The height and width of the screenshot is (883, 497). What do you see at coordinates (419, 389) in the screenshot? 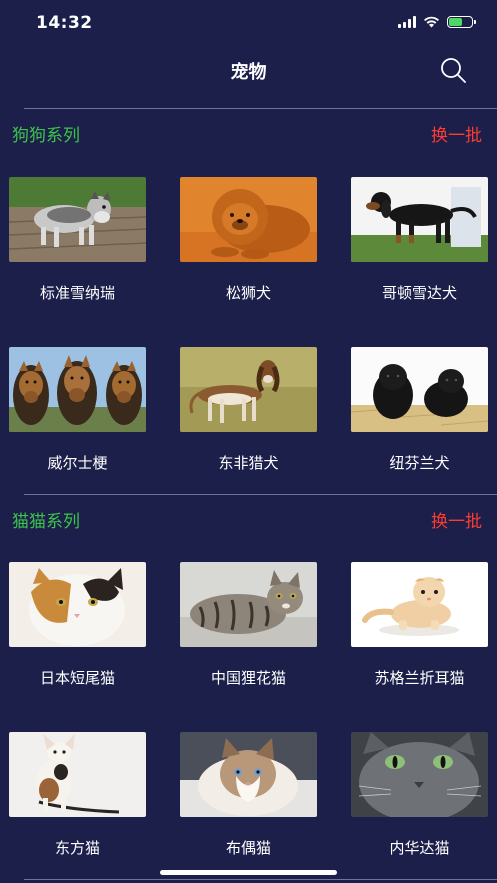
I see `pet-photo-newfoundland-puppies` at bounding box center [419, 389].